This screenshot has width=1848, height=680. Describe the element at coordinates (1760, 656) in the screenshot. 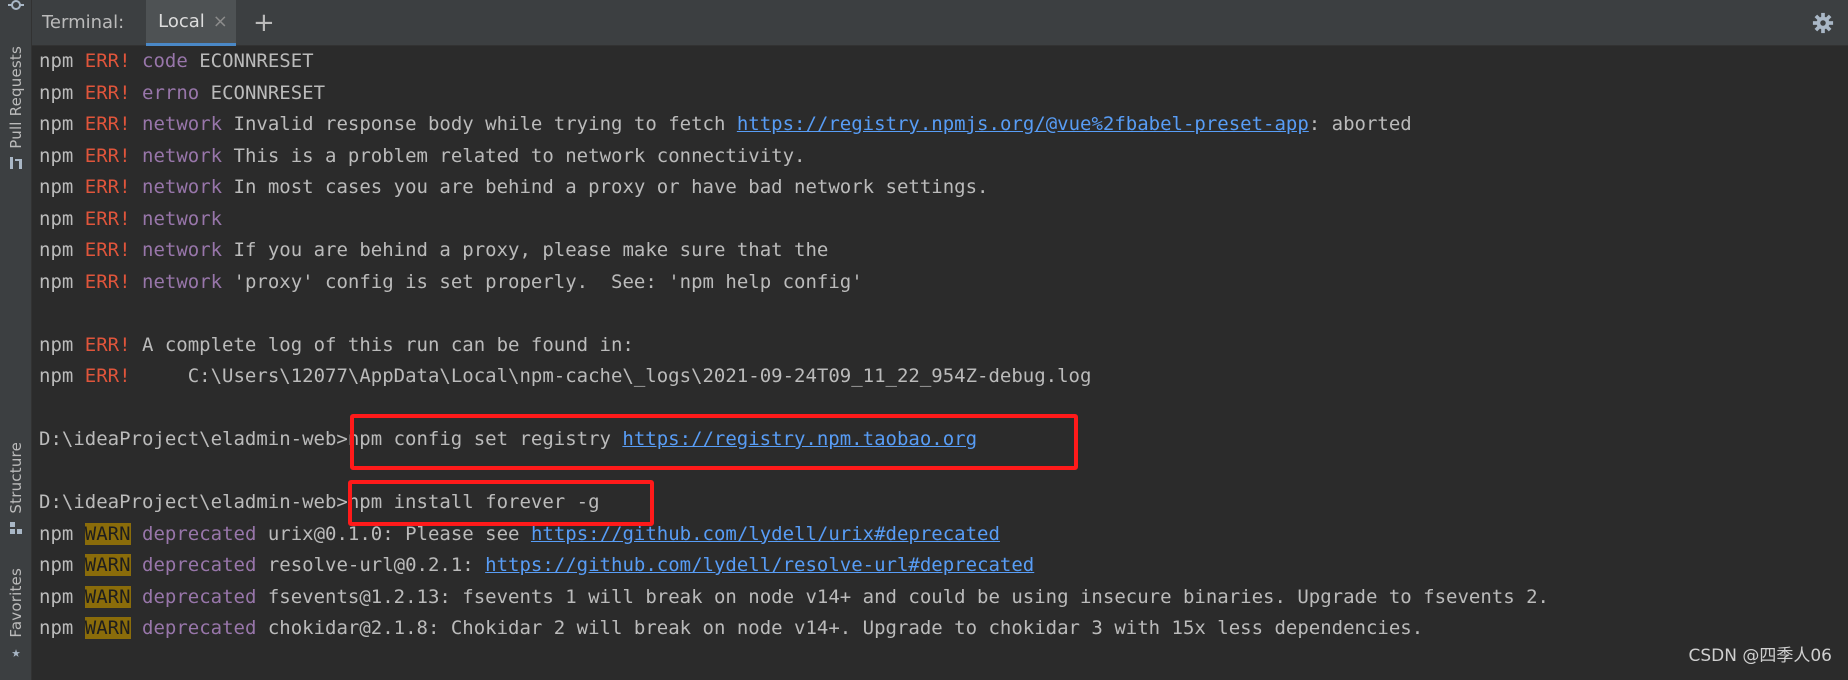

I see `watermark: CSDN @四季人06` at that location.